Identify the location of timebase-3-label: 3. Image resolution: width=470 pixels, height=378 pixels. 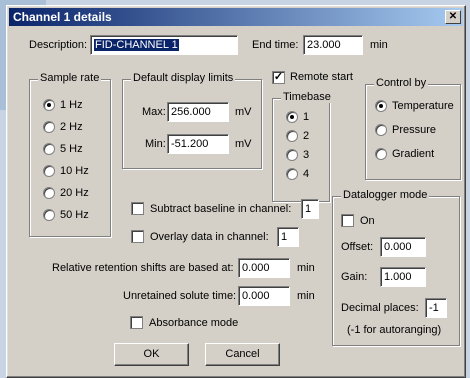
(306, 155).